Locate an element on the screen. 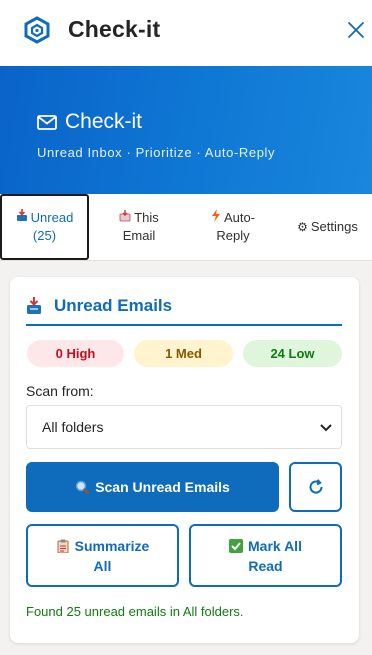  status-message: Found 25 unread emails in All folders. is located at coordinates (135, 611).